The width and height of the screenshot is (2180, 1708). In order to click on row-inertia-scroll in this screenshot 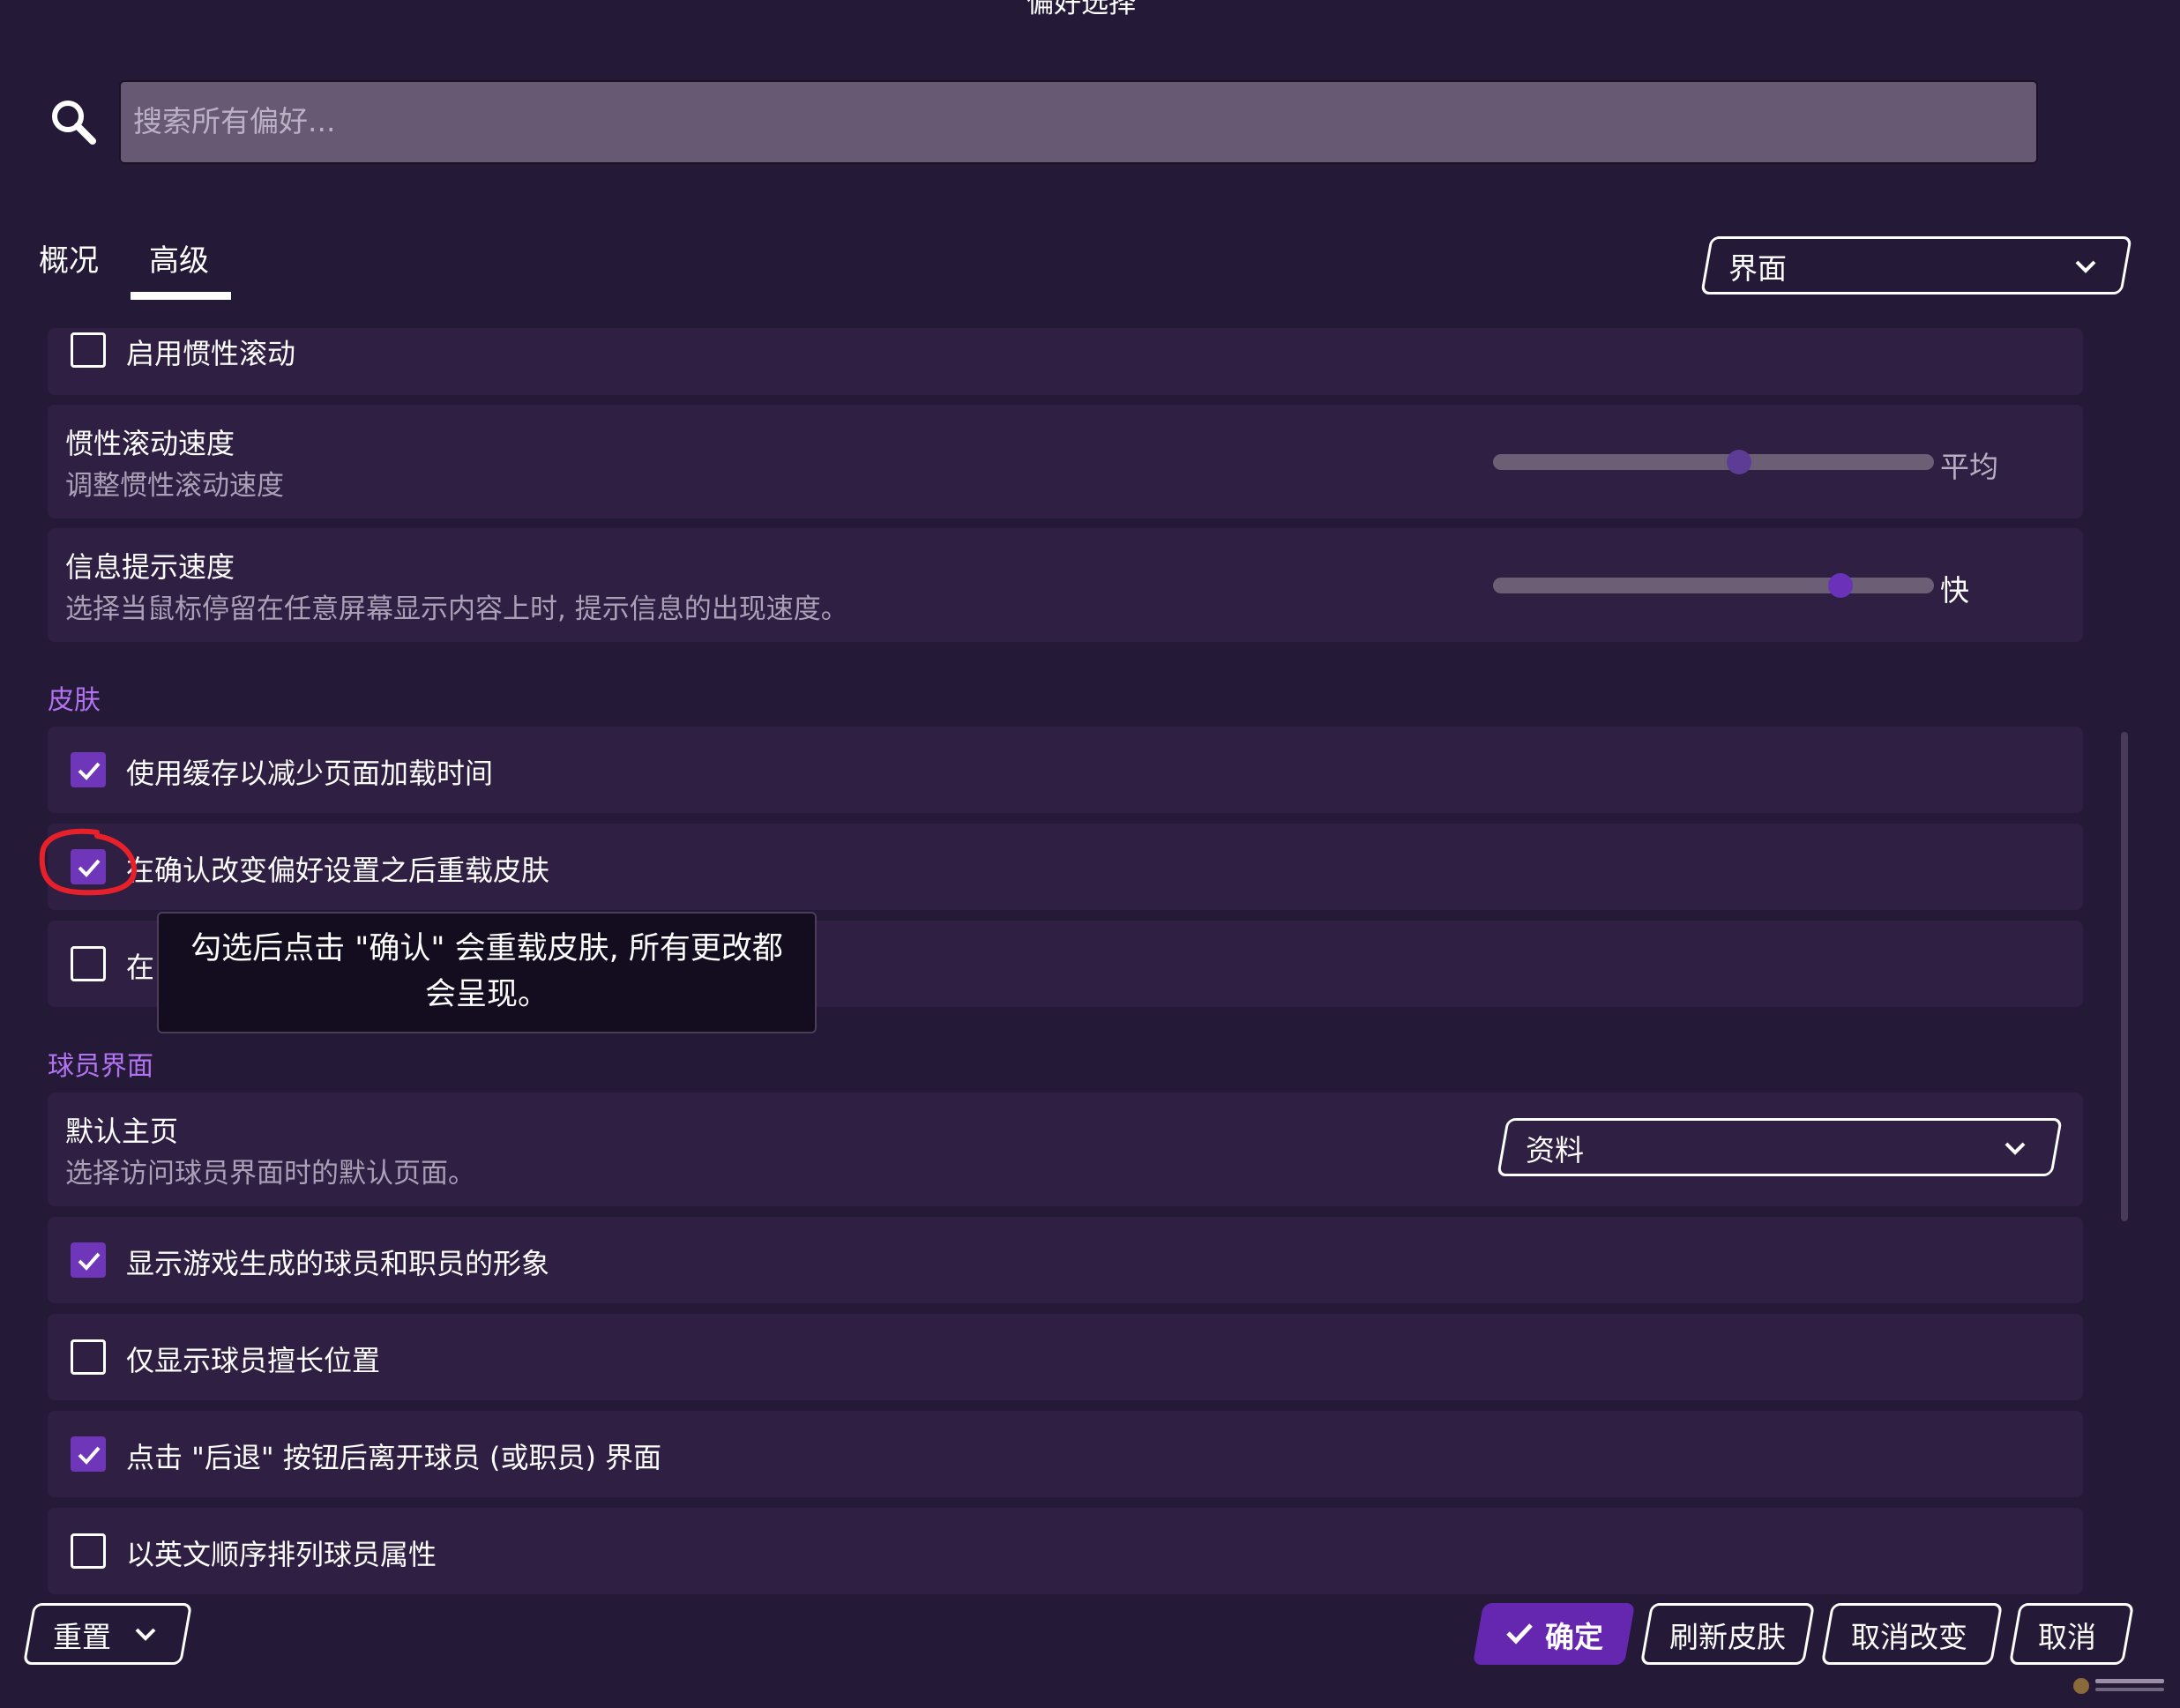, I will do `click(1065, 361)`.